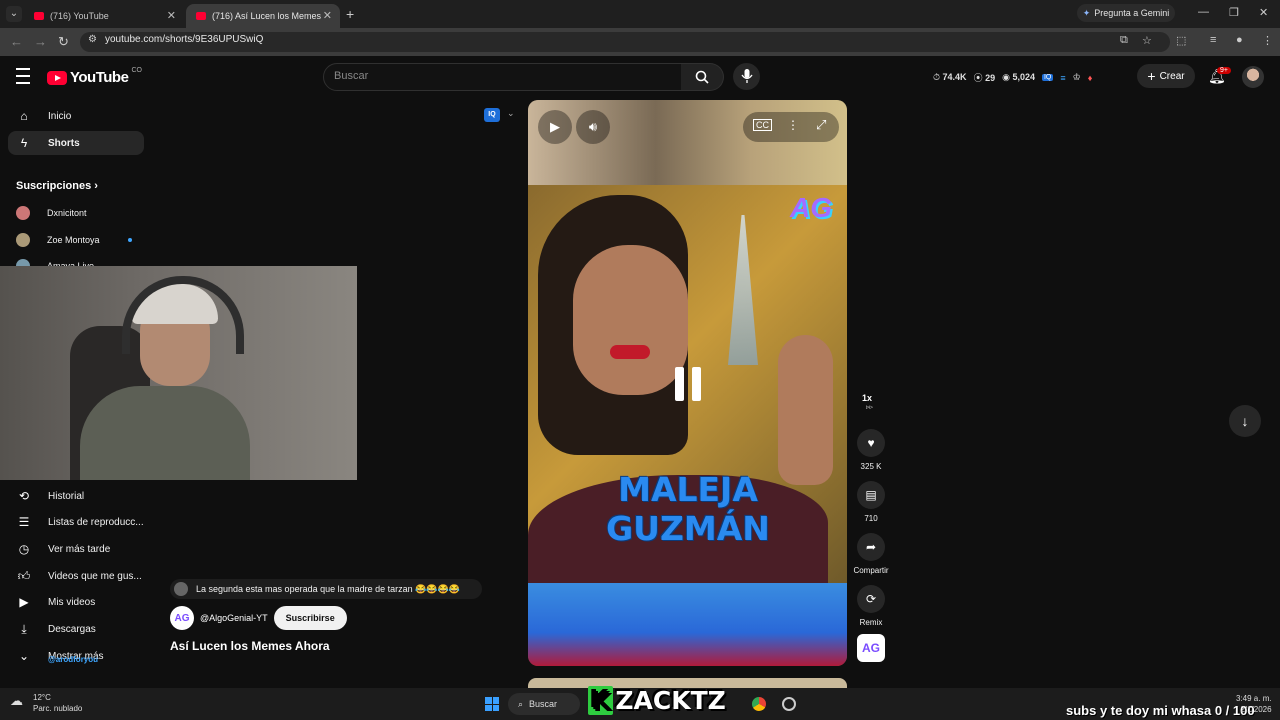 The height and width of the screenshot is (720, 1280). I want to click on volume-button: 🔊︎, so click(593, 127).